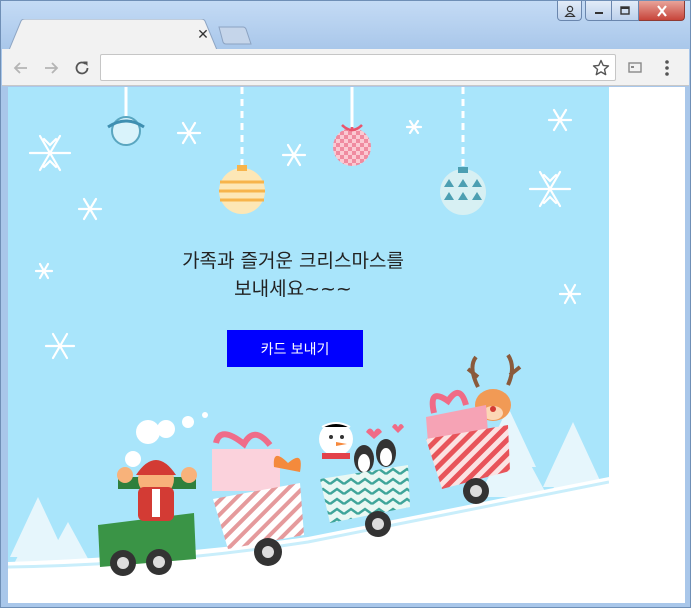 Image resolution: width=691 pixels, height=608 pixels. I want to click on star-icon, so click(601, 68).